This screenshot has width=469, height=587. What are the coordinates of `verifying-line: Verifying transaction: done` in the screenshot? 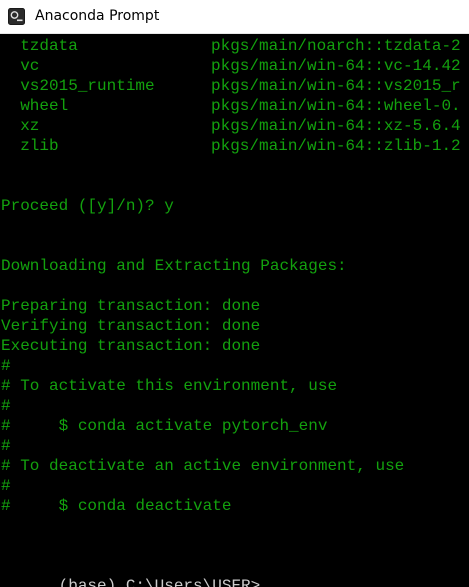 It's located at (131, 326).